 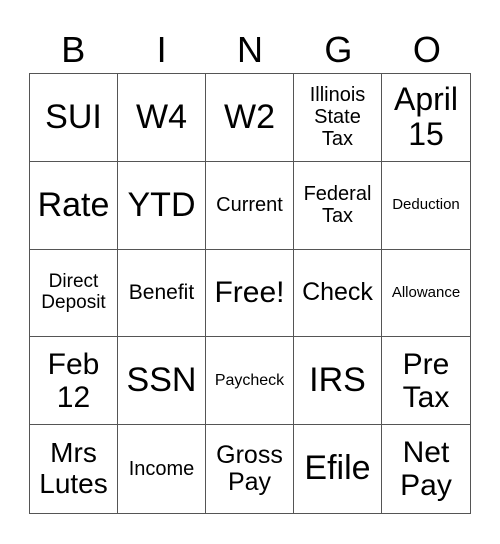 I want to click on cell-label: Mrs Lutes, so click(x=73, y=468).